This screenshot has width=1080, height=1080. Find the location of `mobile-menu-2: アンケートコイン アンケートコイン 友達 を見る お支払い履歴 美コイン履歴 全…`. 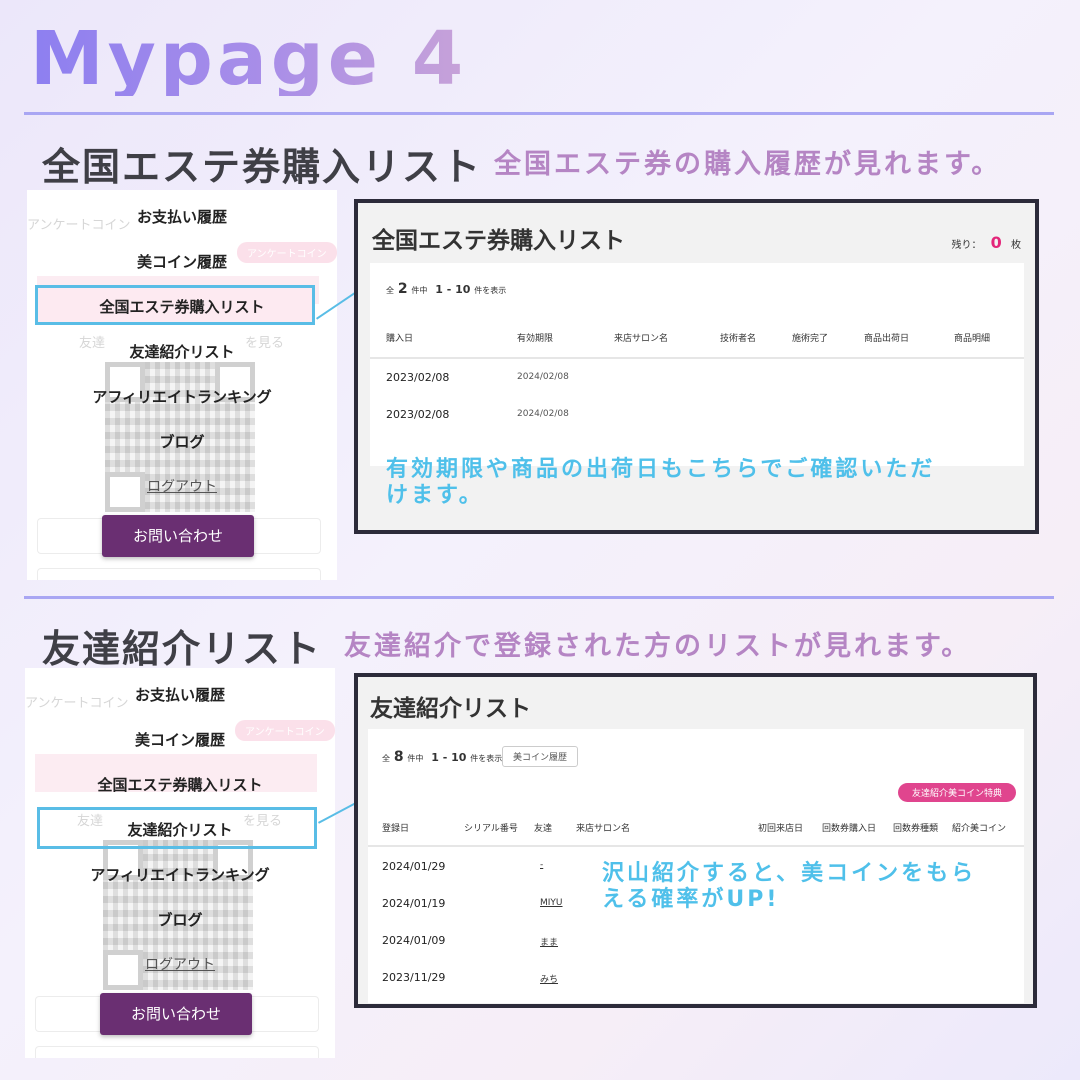

mobile-menu-2: アンケートコイン アンケートコイン 友達 を見る お支払い履歴 美コイン履歴 全… is located at coordinates (180, 863).